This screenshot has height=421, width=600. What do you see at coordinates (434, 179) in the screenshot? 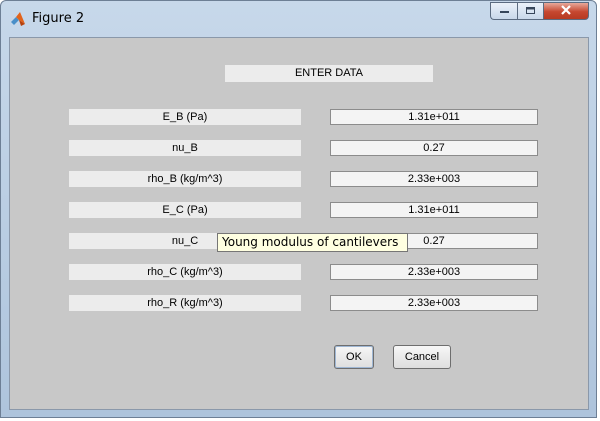
I see `rho-b-input: 2.33e+003` at bounding box center [434, 179].